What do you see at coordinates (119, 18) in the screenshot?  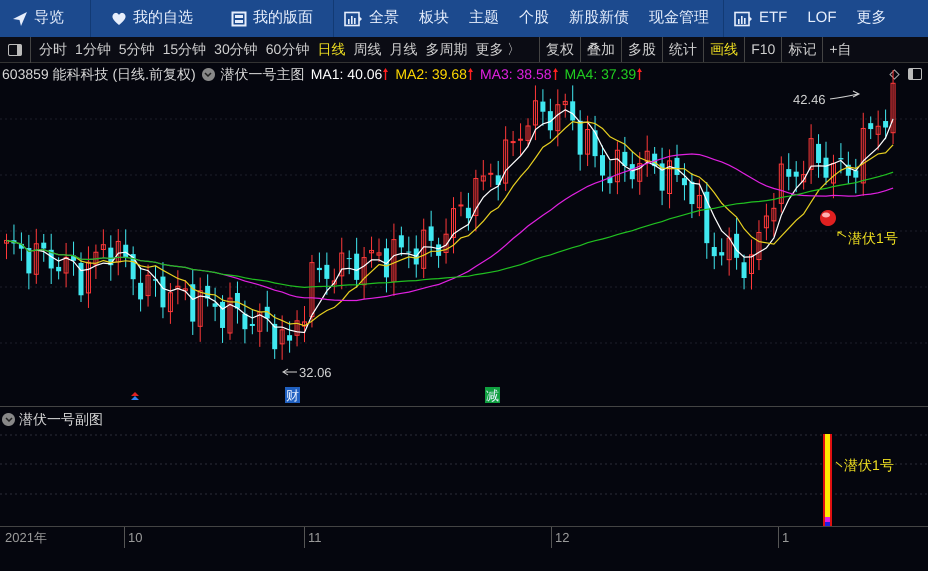 I see `heart-icon` at bounding box center [119, 18].